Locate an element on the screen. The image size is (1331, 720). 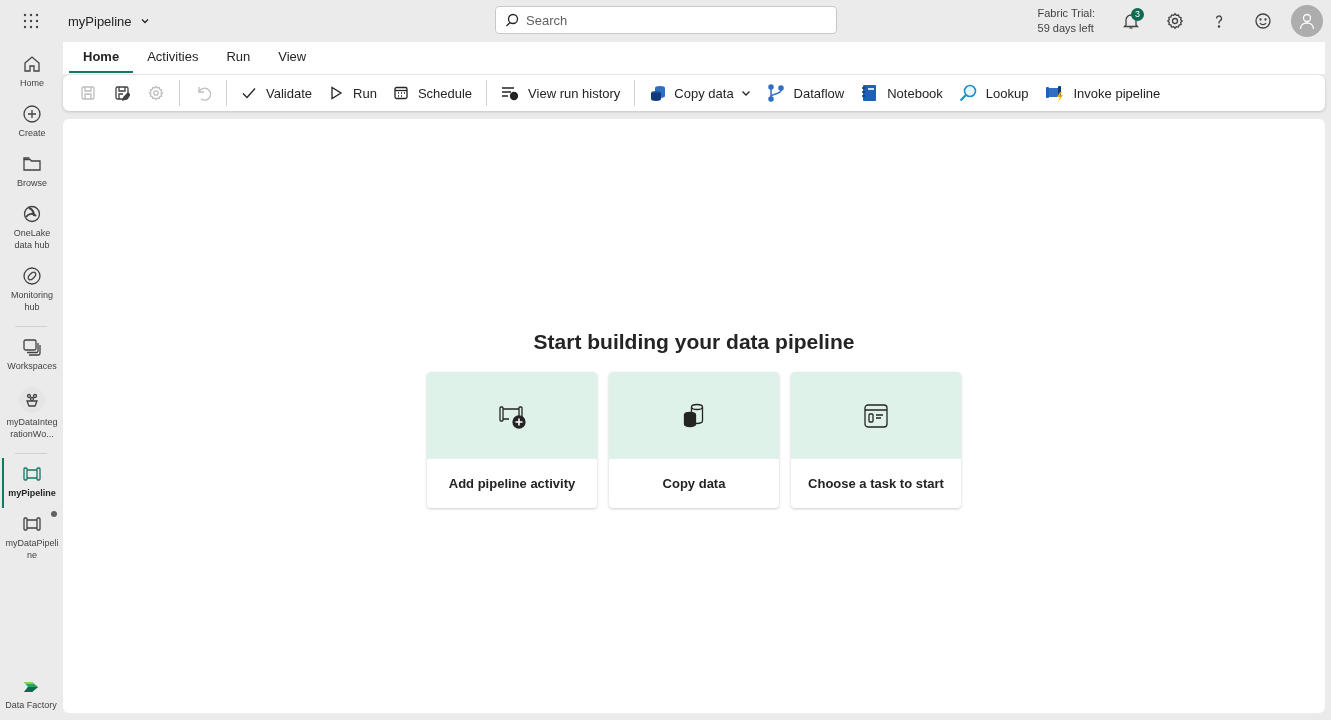
nav-rail-item: Create is located at coordinates (31, 123).